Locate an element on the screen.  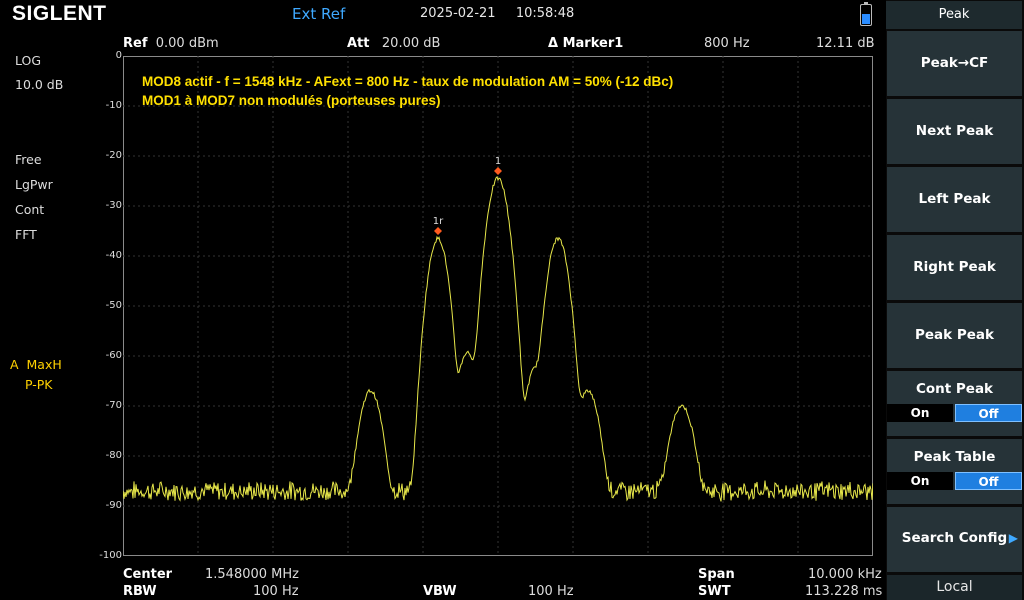
cont-peak-on-toggle: On is located at coordinates (920, 413).